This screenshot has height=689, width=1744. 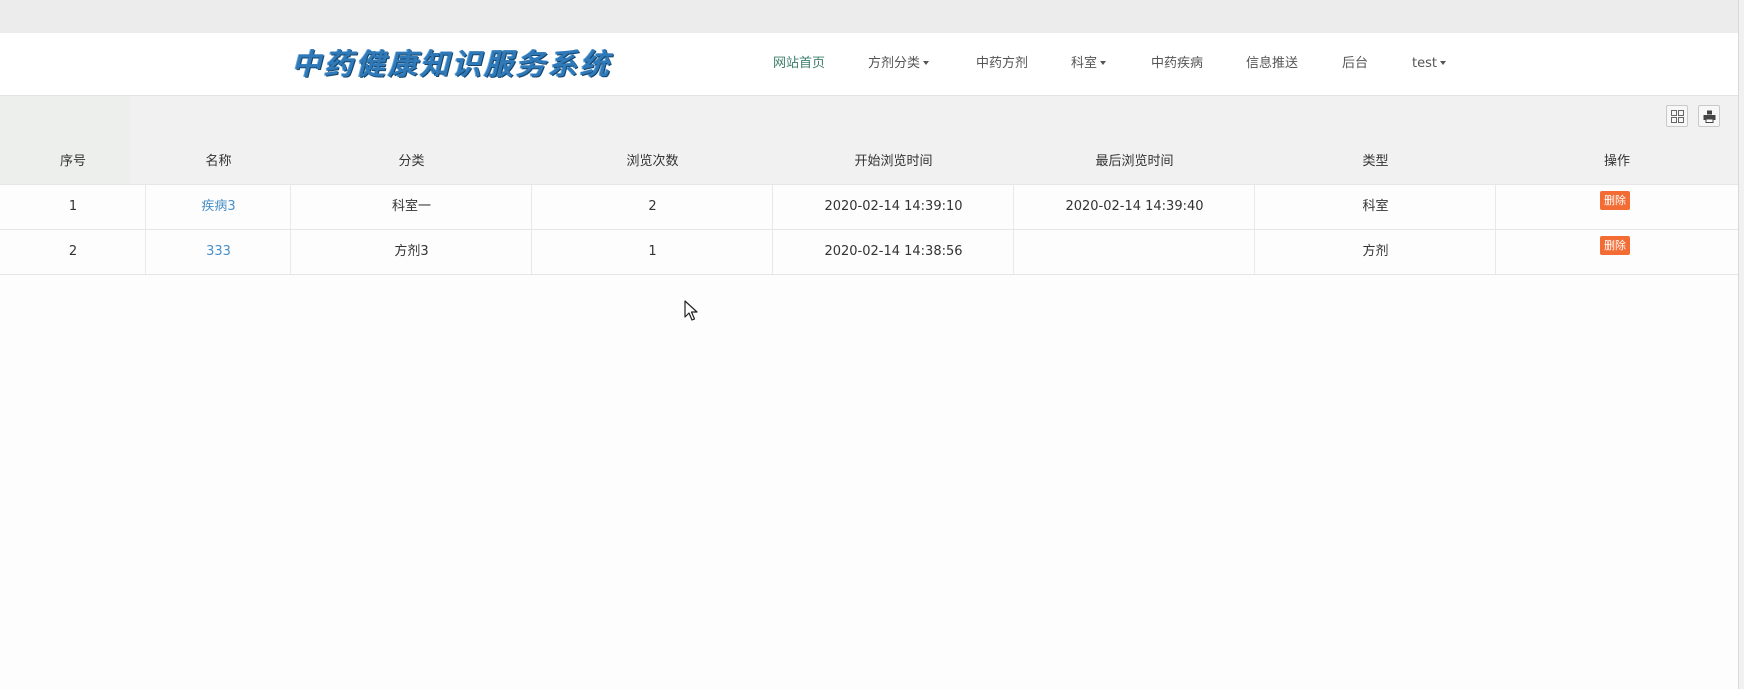 I want to click on nav-item-label: 后台, so click(x=1355, y=63).